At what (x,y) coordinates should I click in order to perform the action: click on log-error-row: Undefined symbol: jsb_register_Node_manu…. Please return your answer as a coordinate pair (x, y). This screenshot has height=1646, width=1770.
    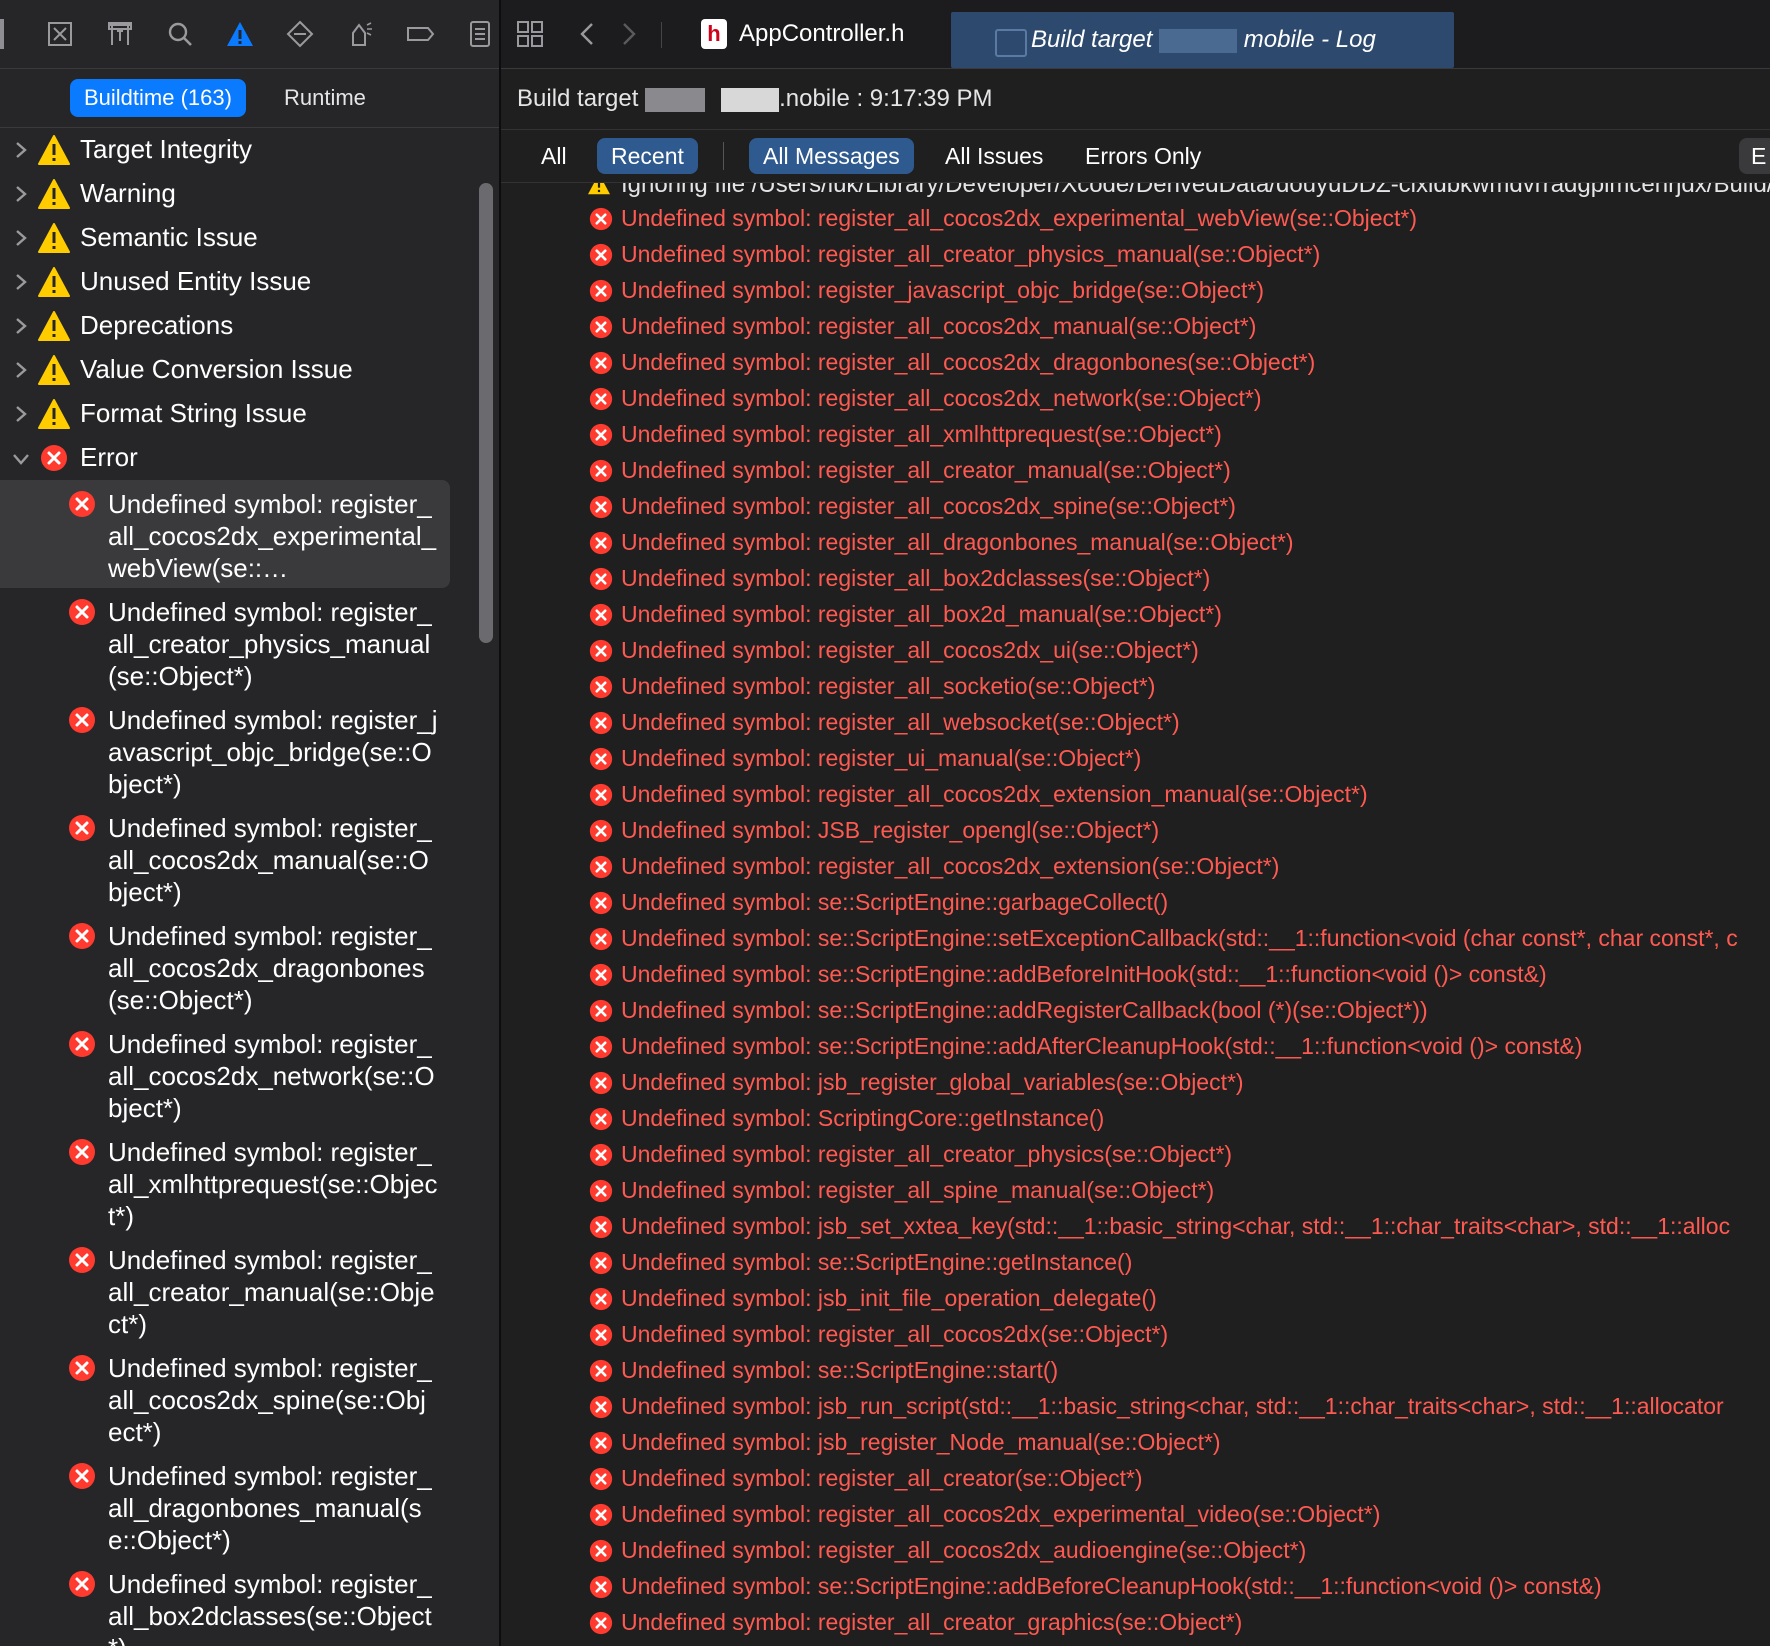
    Looking at the image, I should click on (1135, 1445).